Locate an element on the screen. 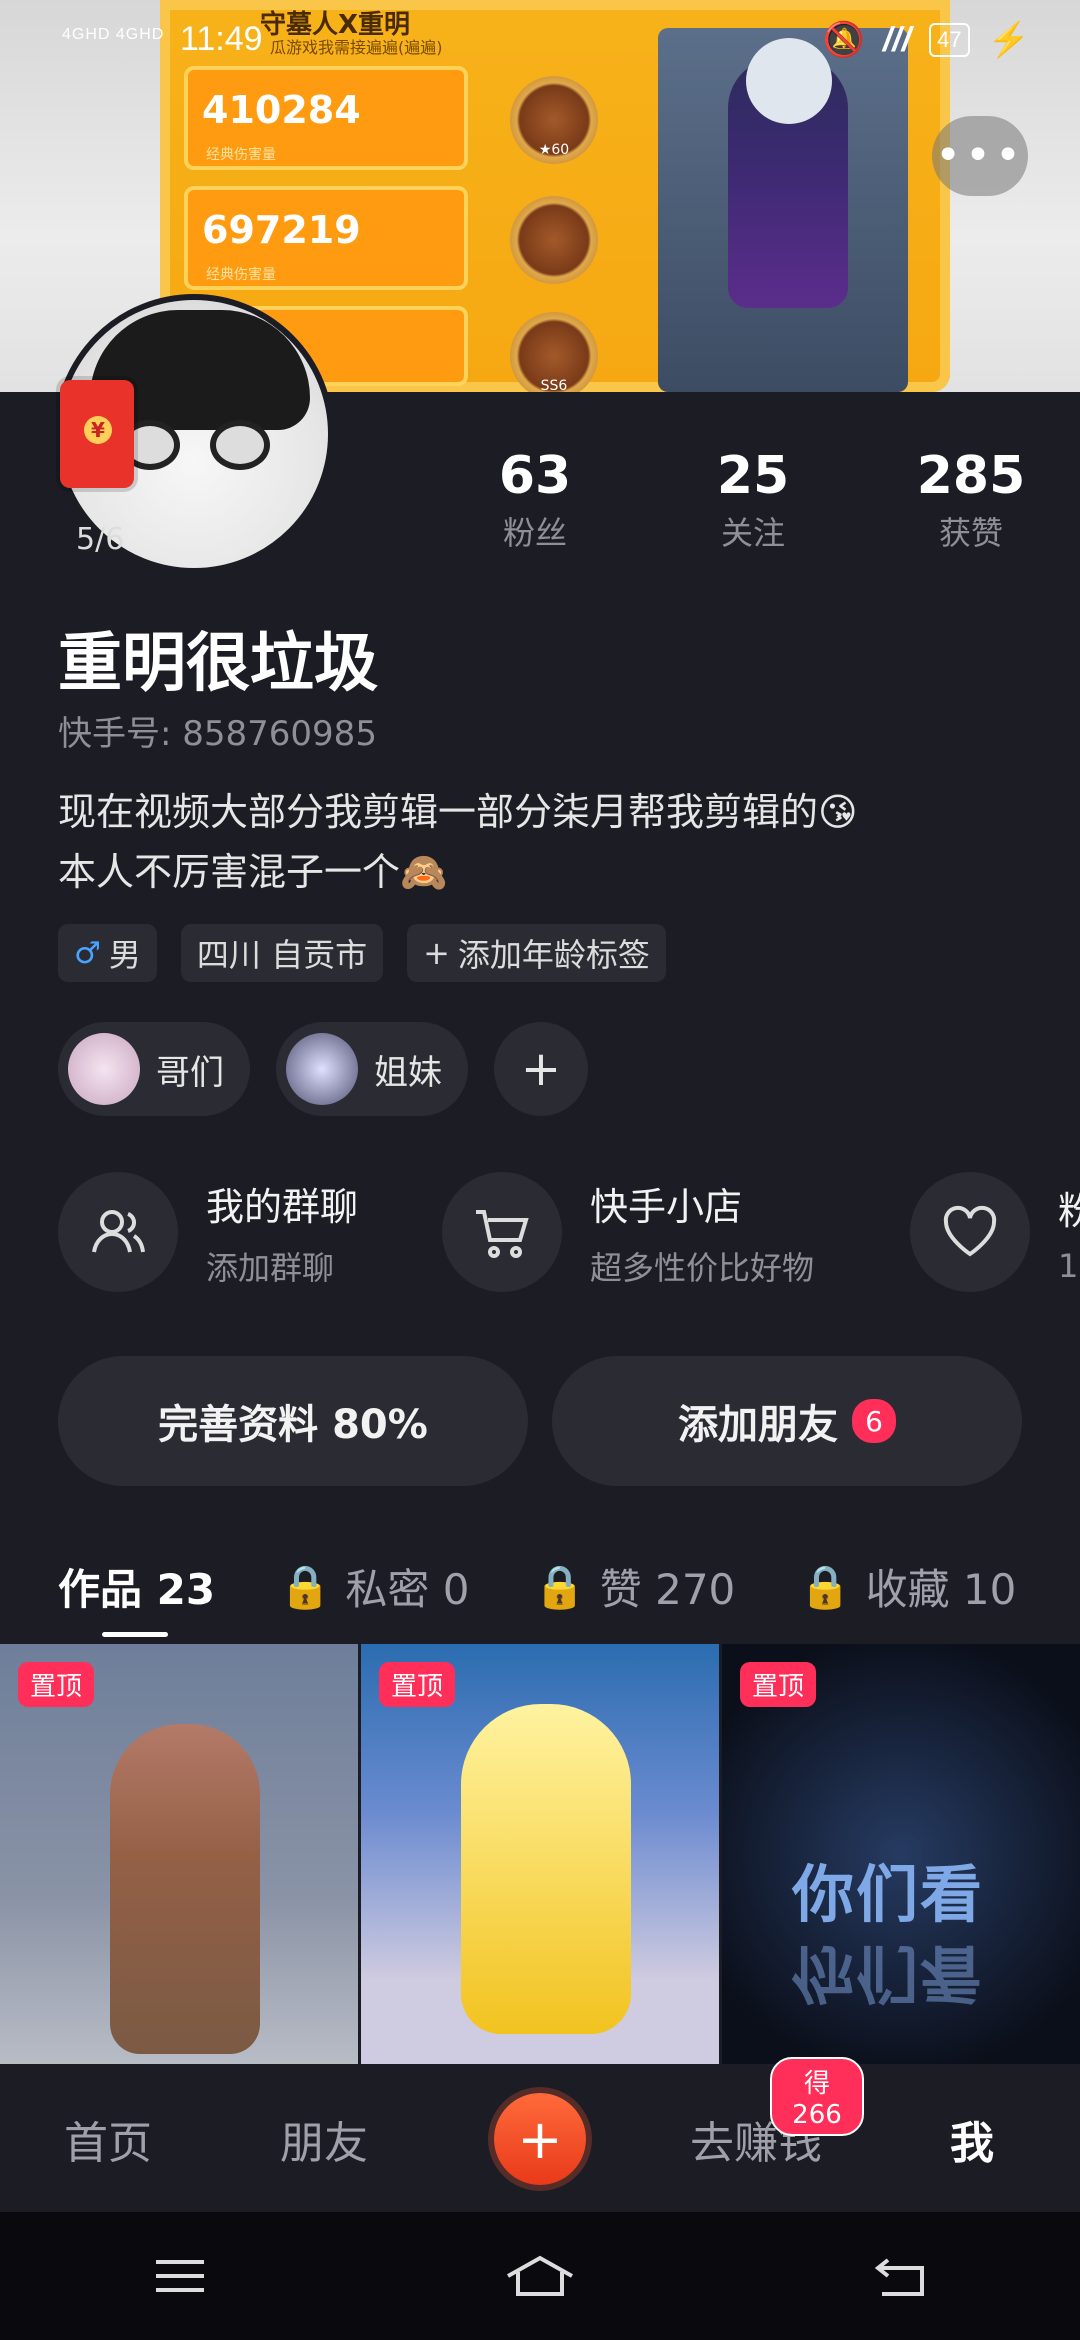  video-caption-reflection: 你们看 is located at coordinates (888, 1973).